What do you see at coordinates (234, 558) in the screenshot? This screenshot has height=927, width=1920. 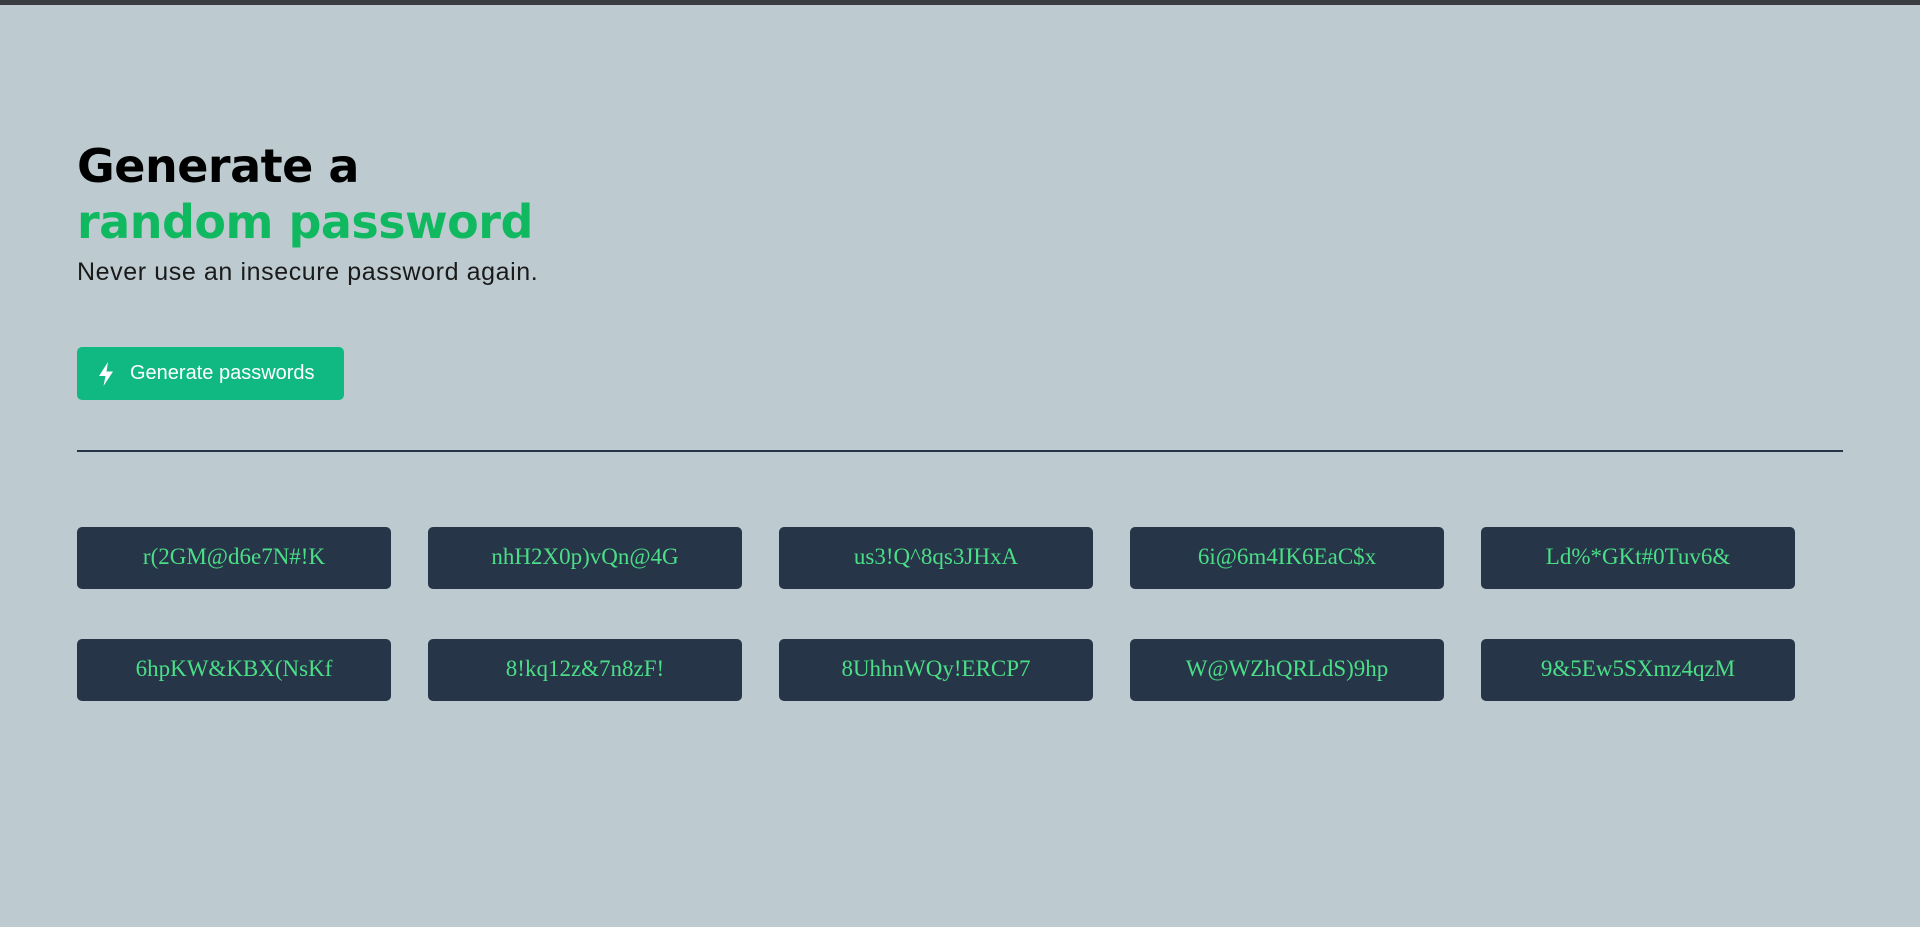 I see `password-card: r(2GM@d6e7N#!K` at bounding box center [234, 558].